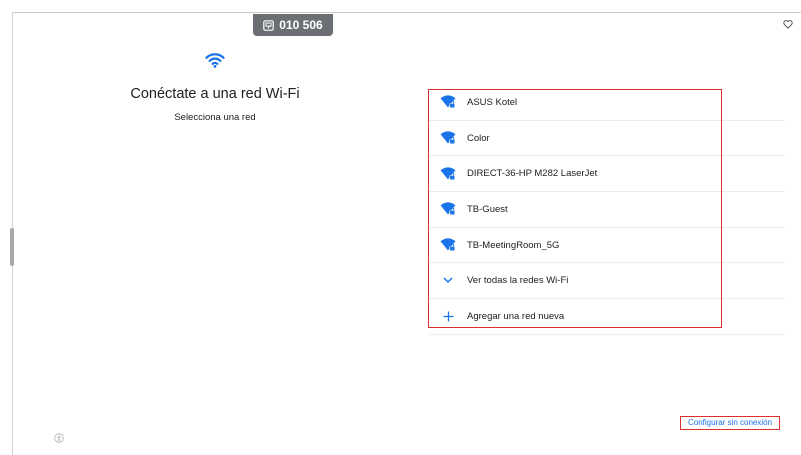 The width and height of the screenshot is (801, 455). What do you see at coordinates (215, 62) in the screenshot?
I see `wifi-icon` at bounding box center [215, 62].